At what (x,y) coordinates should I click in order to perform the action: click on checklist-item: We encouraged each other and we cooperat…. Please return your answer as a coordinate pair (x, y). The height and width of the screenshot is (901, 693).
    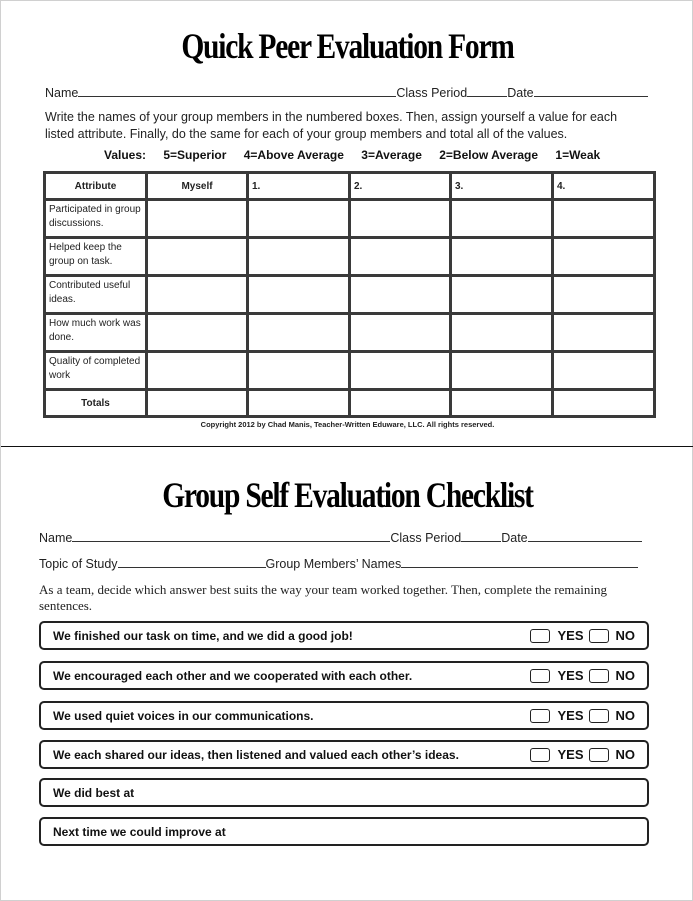
    Looking at the image, I should click on (344, 675).